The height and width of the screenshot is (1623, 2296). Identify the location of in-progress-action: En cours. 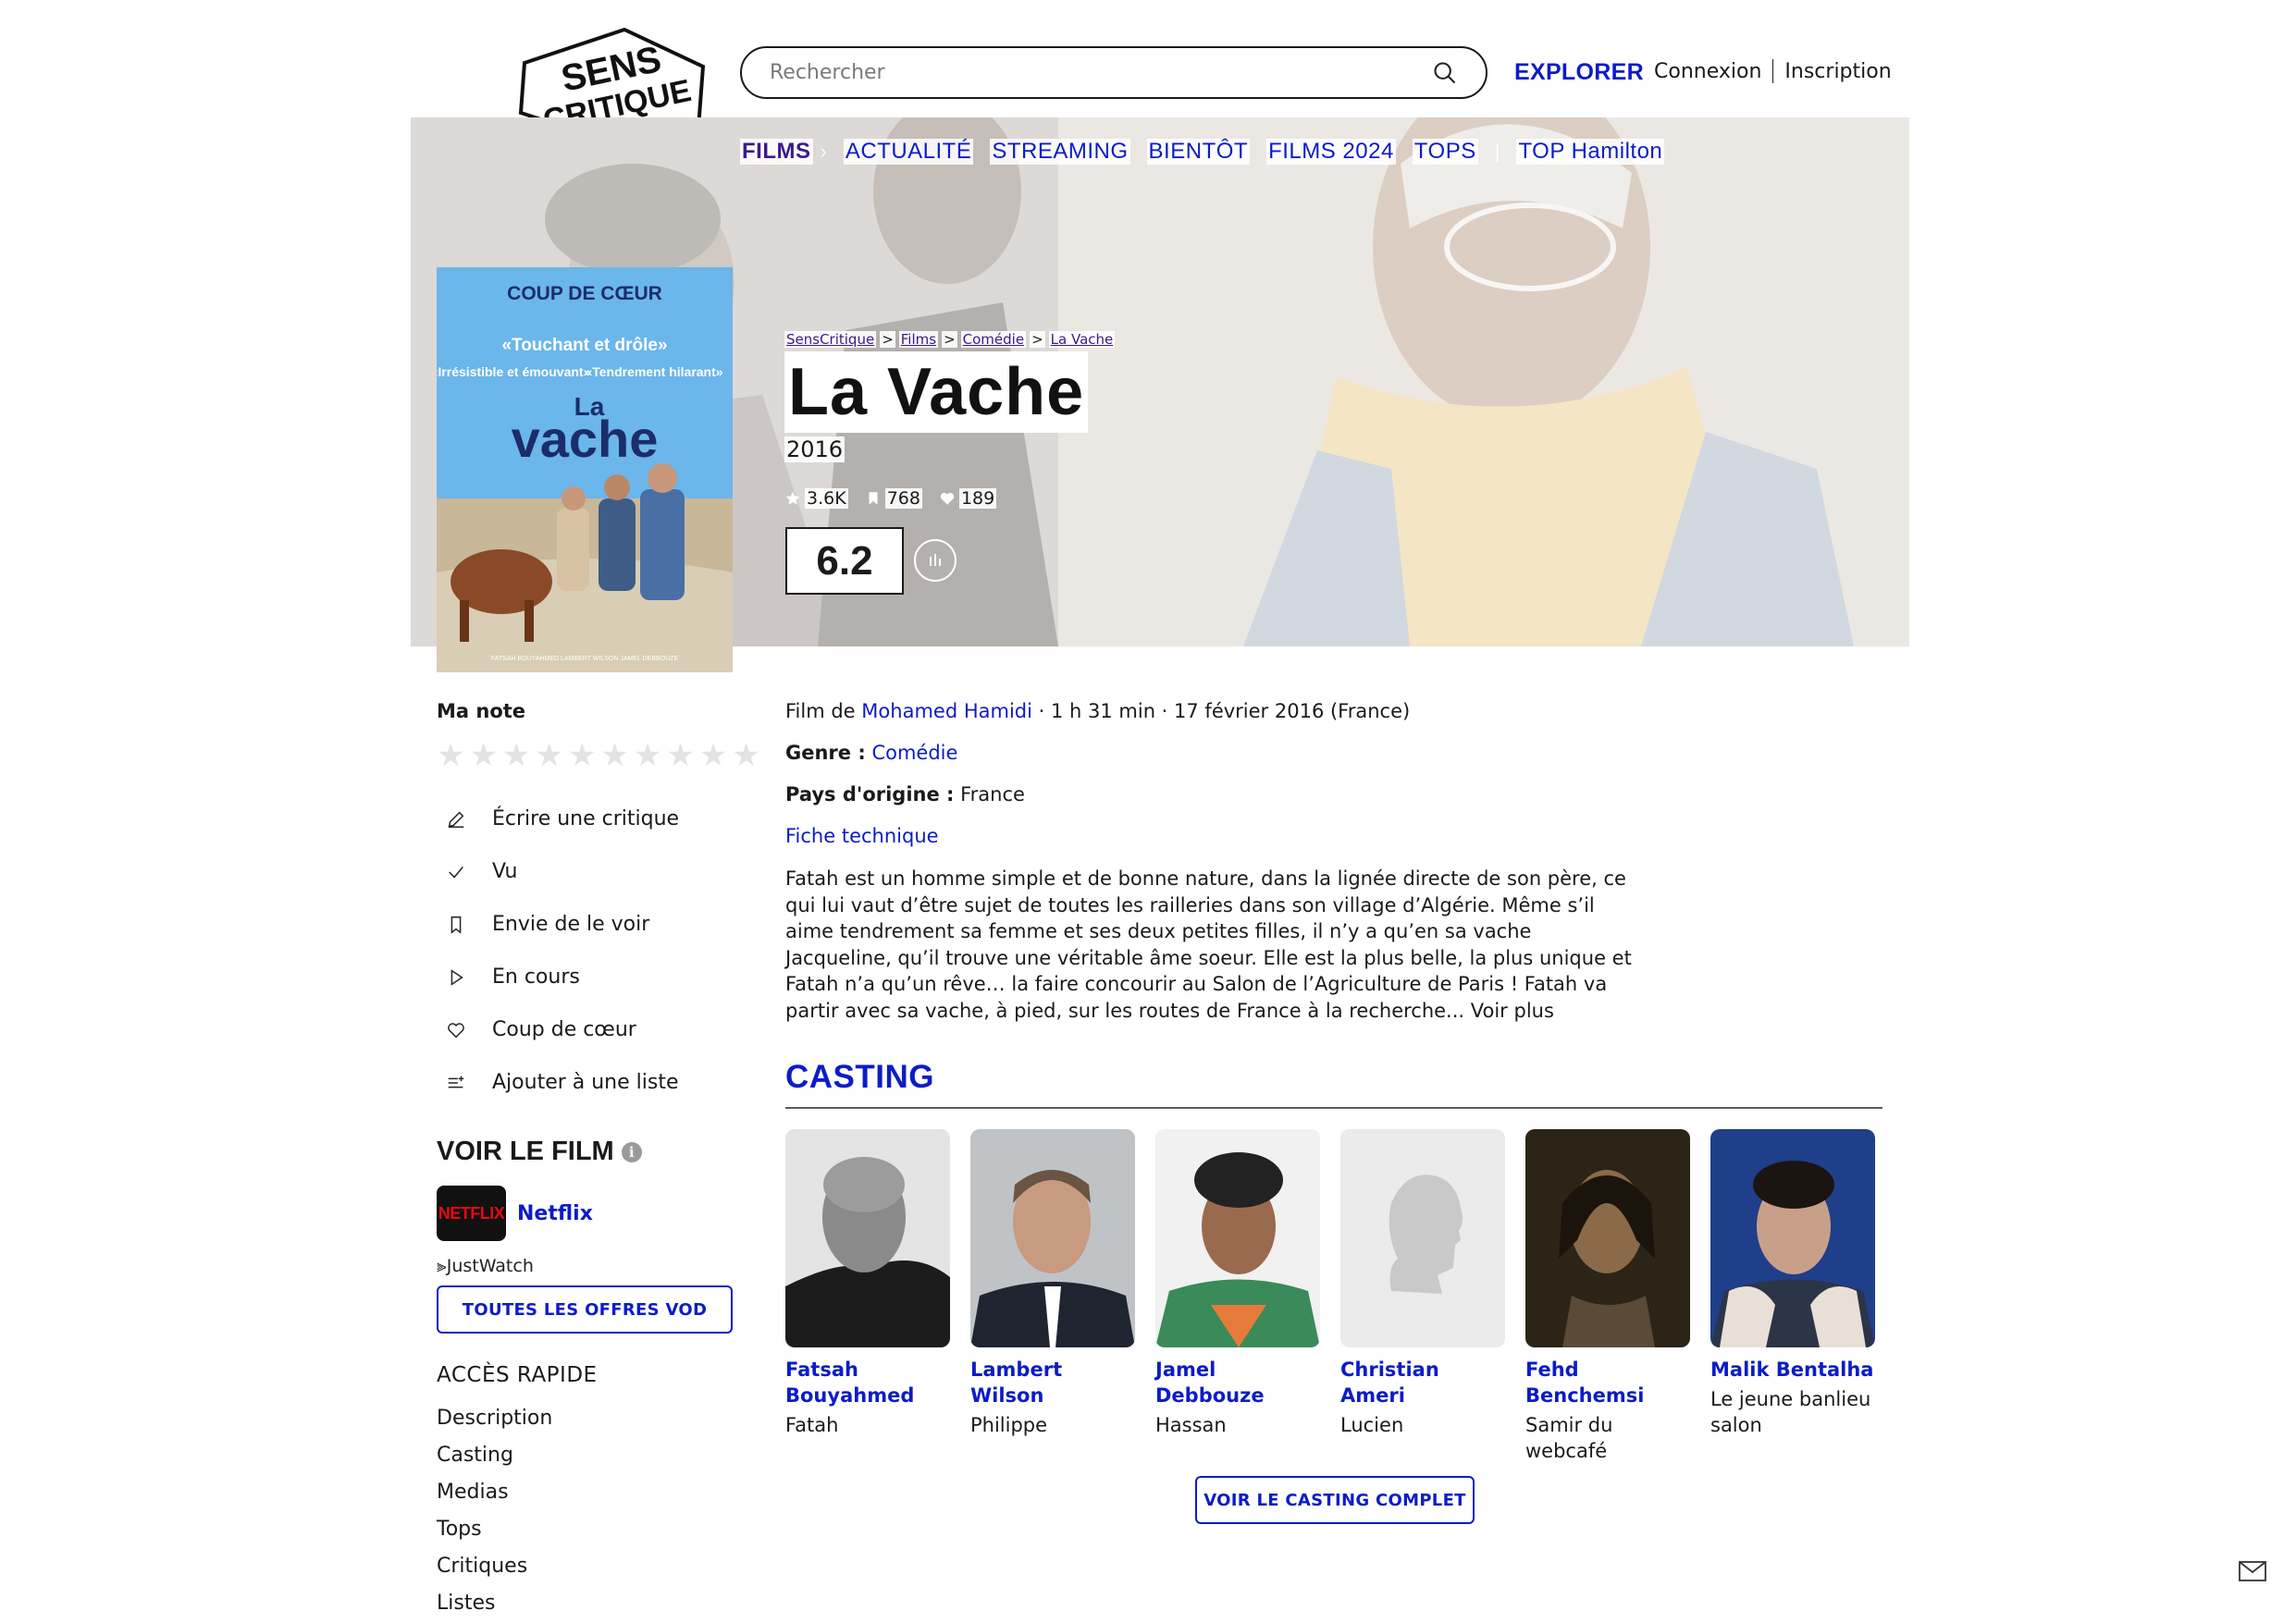
(589, 977).